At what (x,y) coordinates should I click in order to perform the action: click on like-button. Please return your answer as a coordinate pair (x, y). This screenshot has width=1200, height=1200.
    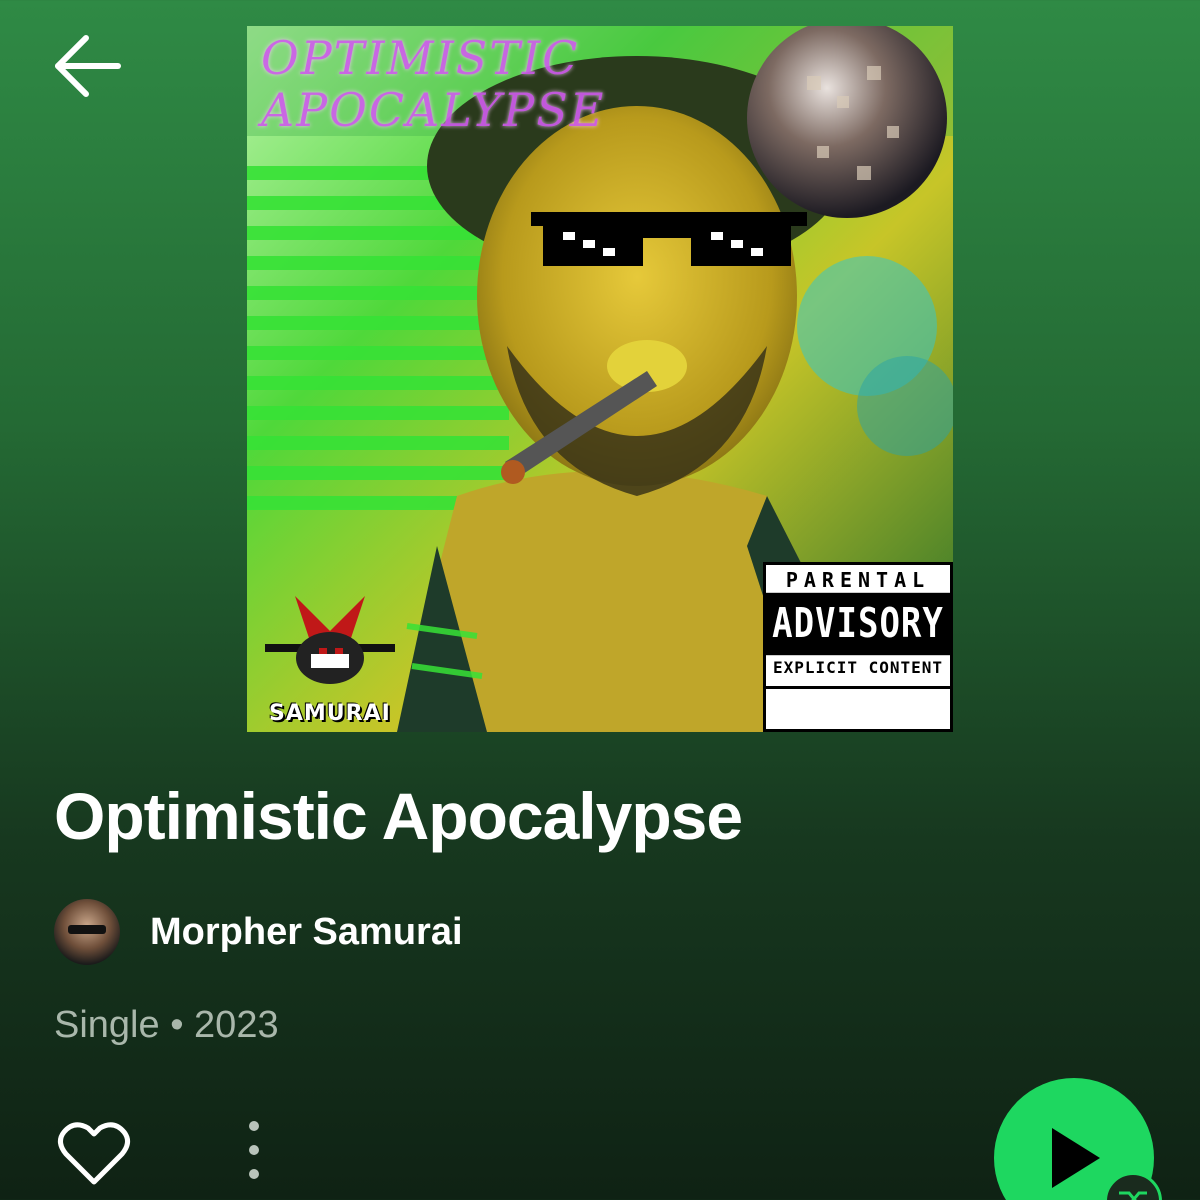
    Looking at the image, I should click on (94, 1153).